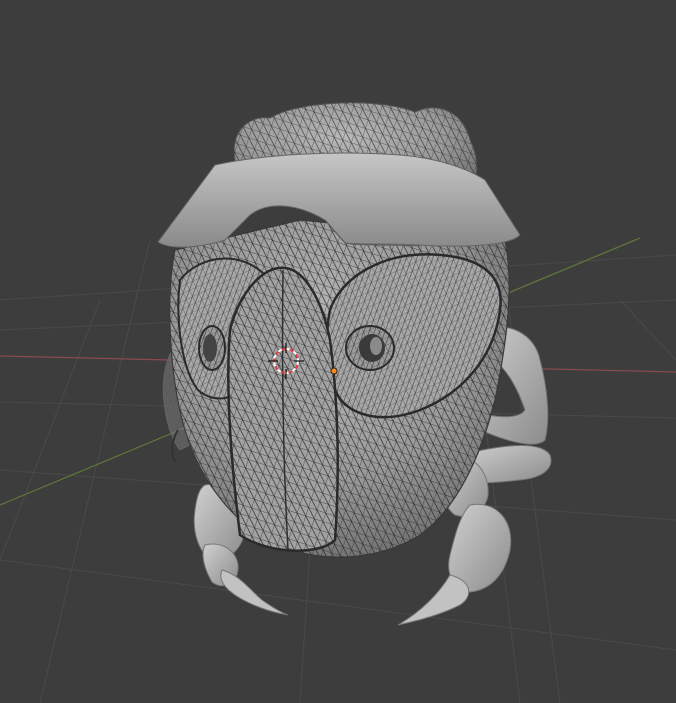 The height and width of the screenshot is (703, 676). I want to click on eye-left, so click(212, 348).